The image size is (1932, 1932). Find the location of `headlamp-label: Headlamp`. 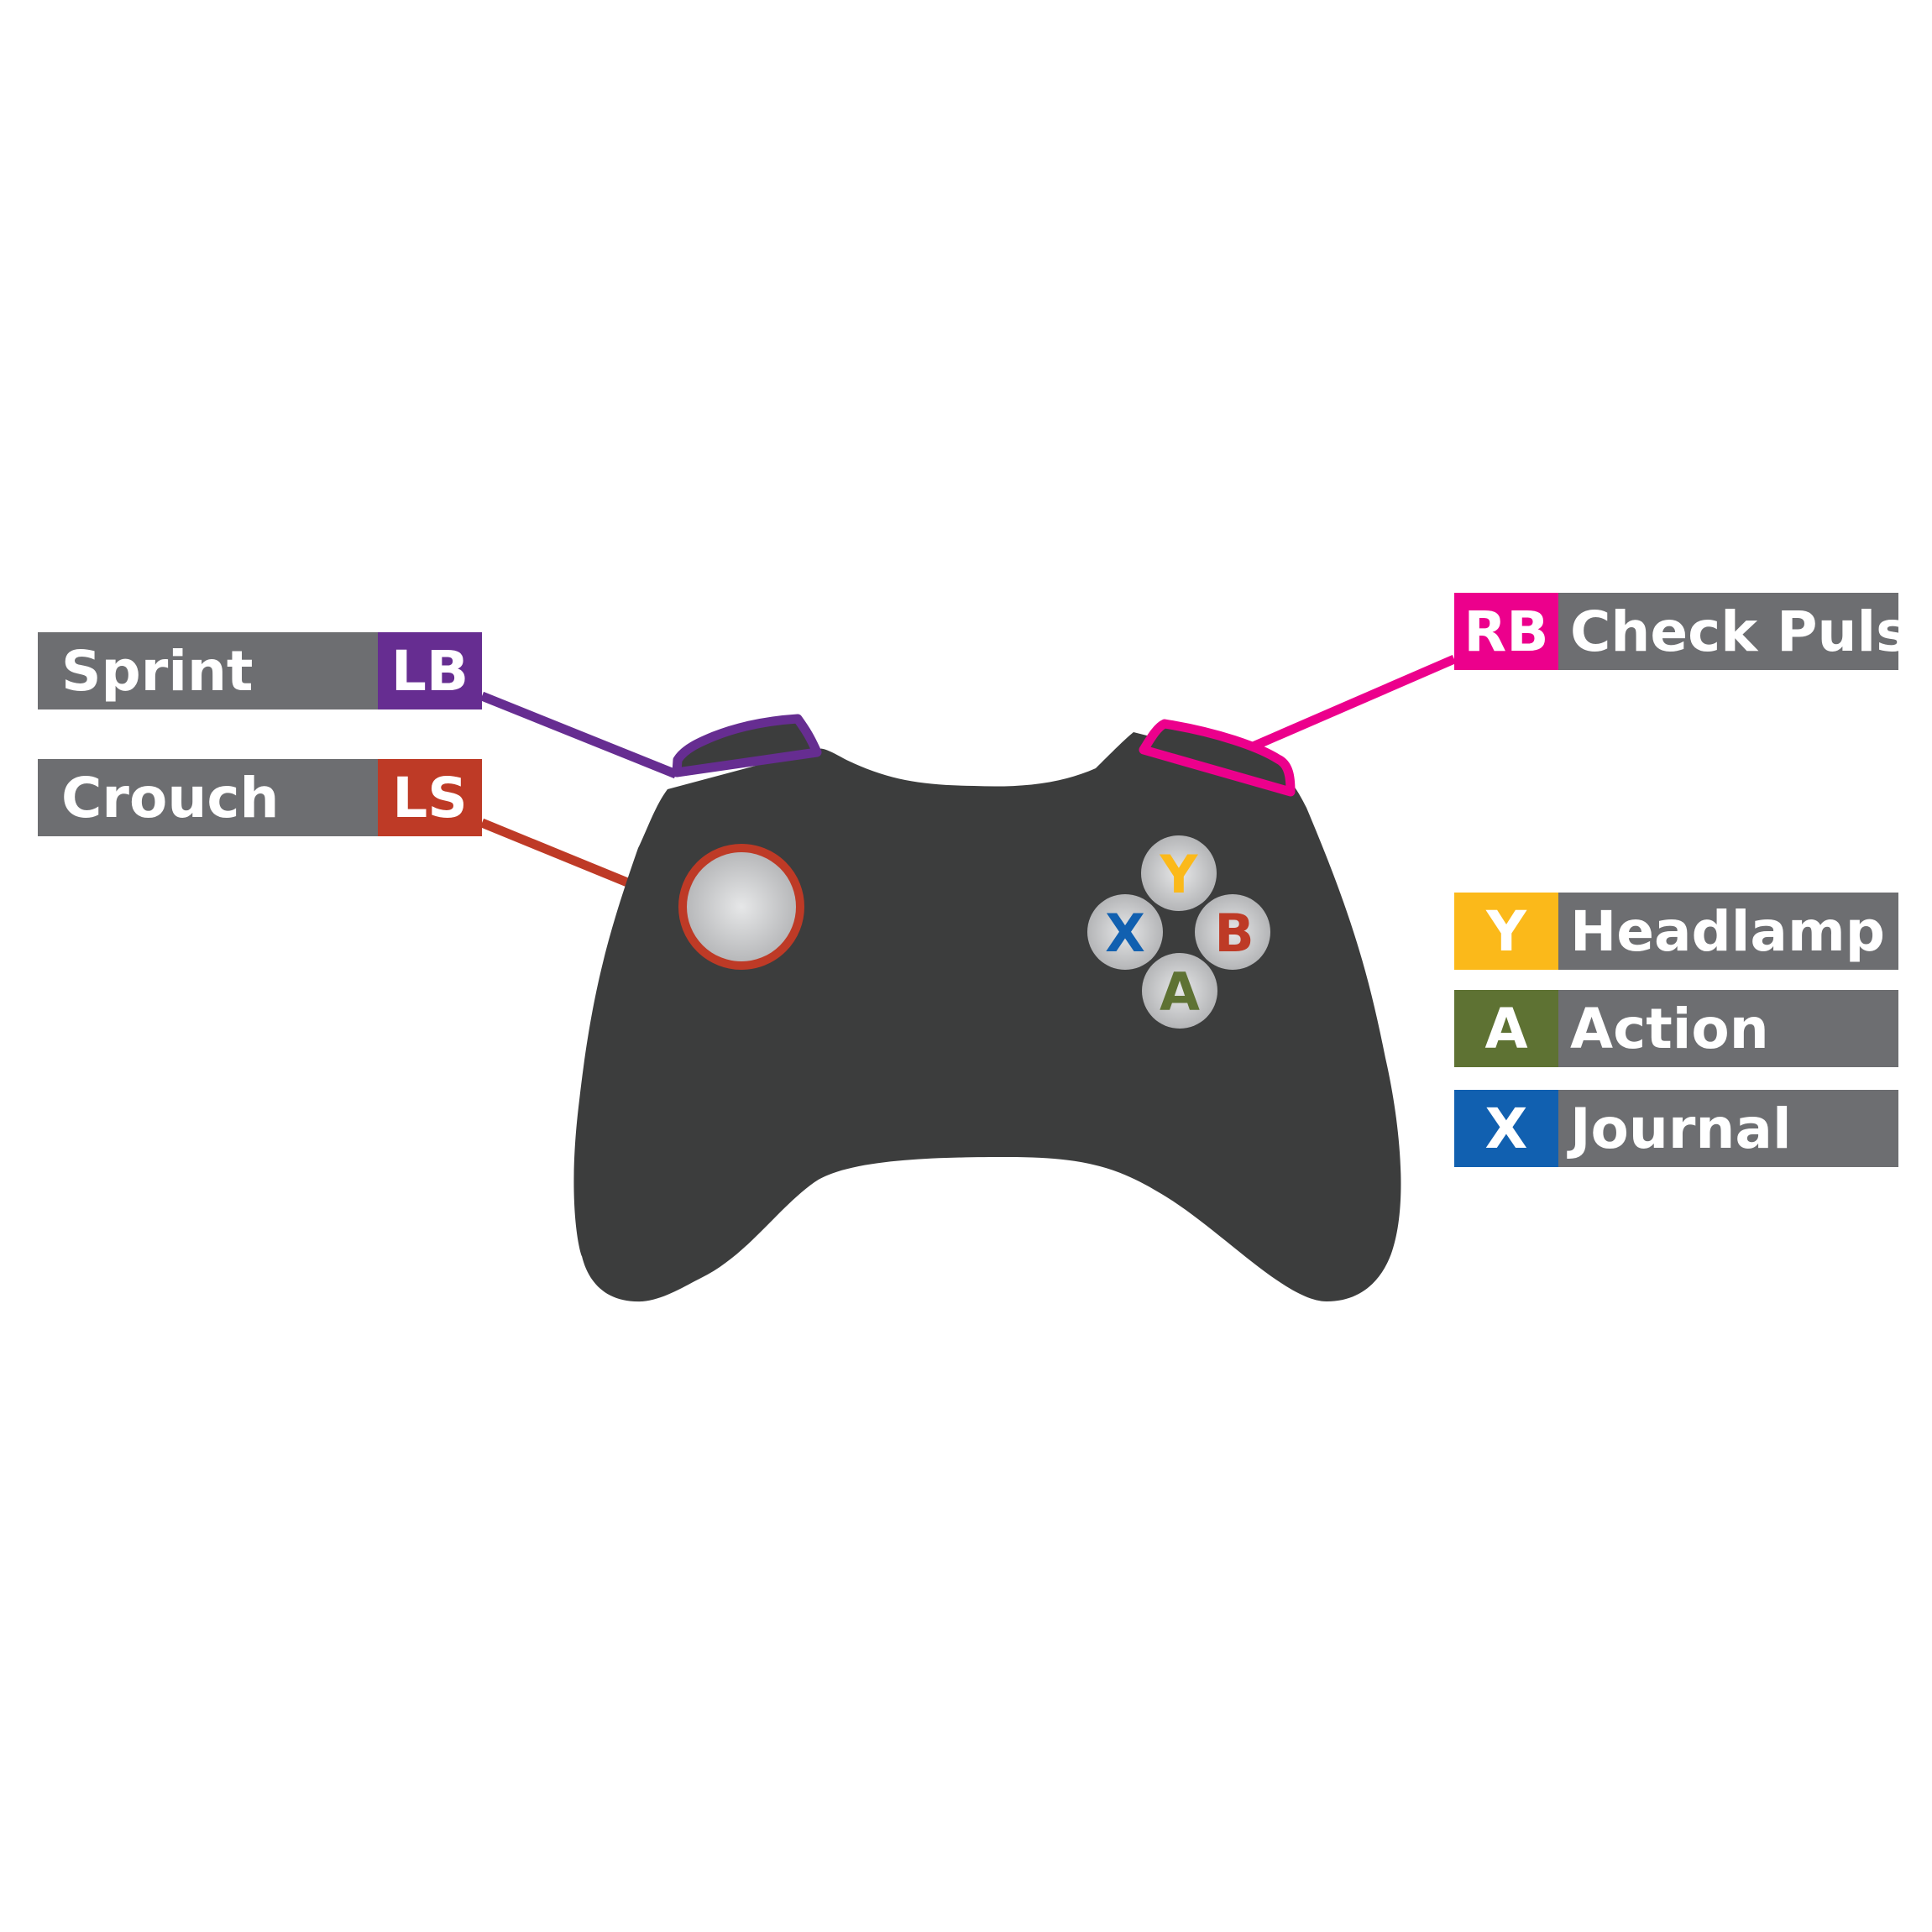

headlamp-label: Headlamp is located at coordinates (1728, 932).